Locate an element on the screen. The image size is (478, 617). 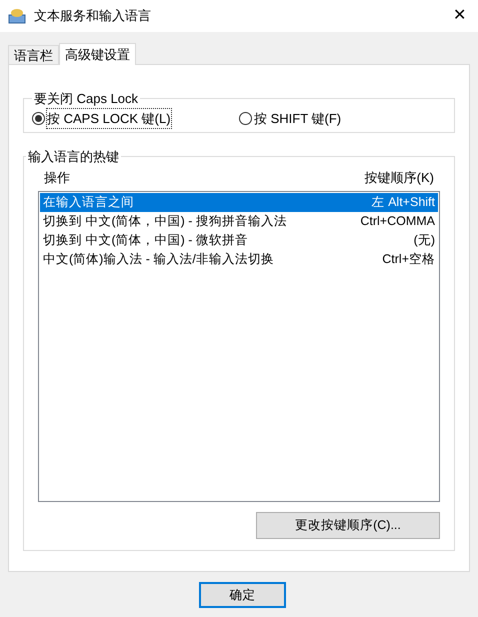
radio-label: 按 CAPS LOCK 键(L) is located at coordinates (109, 118).